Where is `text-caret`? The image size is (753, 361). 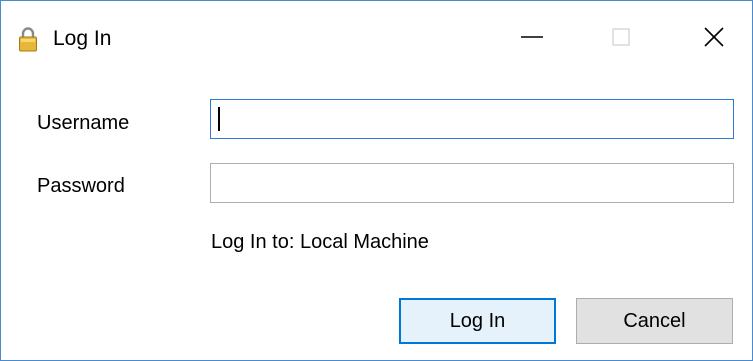
text-caret is located at coordinates (219, 119).